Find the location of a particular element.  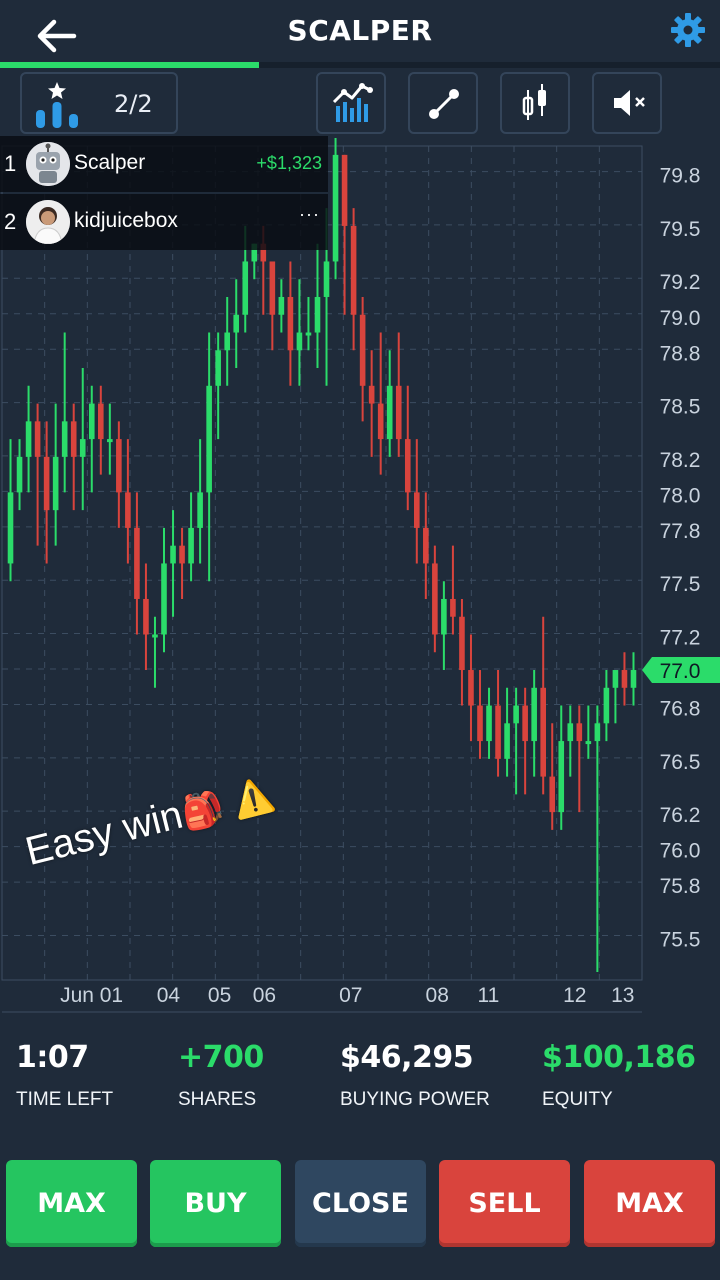

price-tick-label: 76.5 is located at coordinates (680, 762).